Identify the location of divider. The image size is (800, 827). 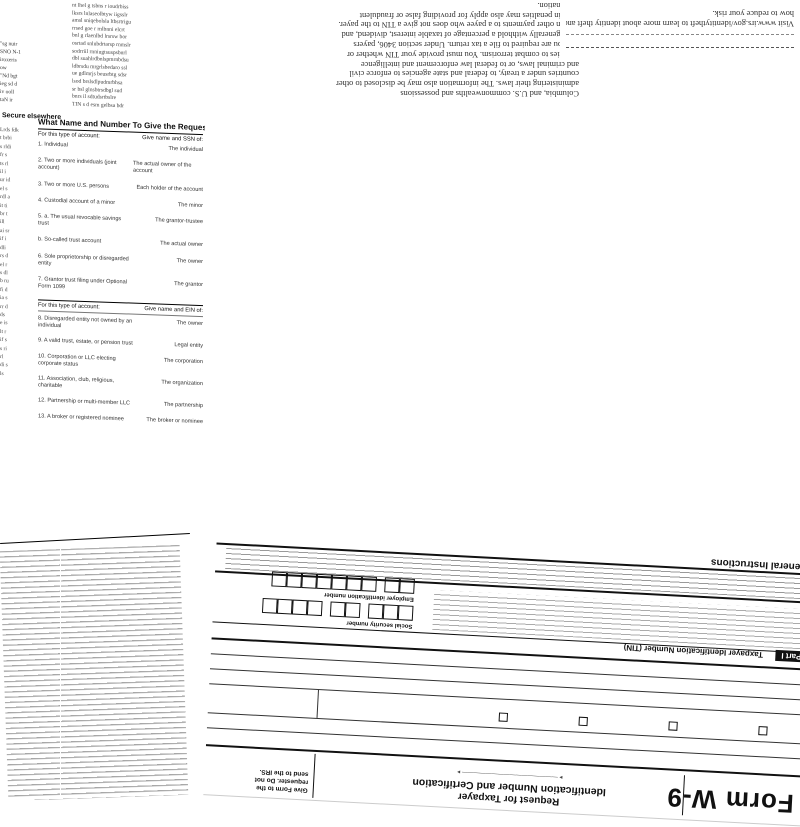
(95, 538).